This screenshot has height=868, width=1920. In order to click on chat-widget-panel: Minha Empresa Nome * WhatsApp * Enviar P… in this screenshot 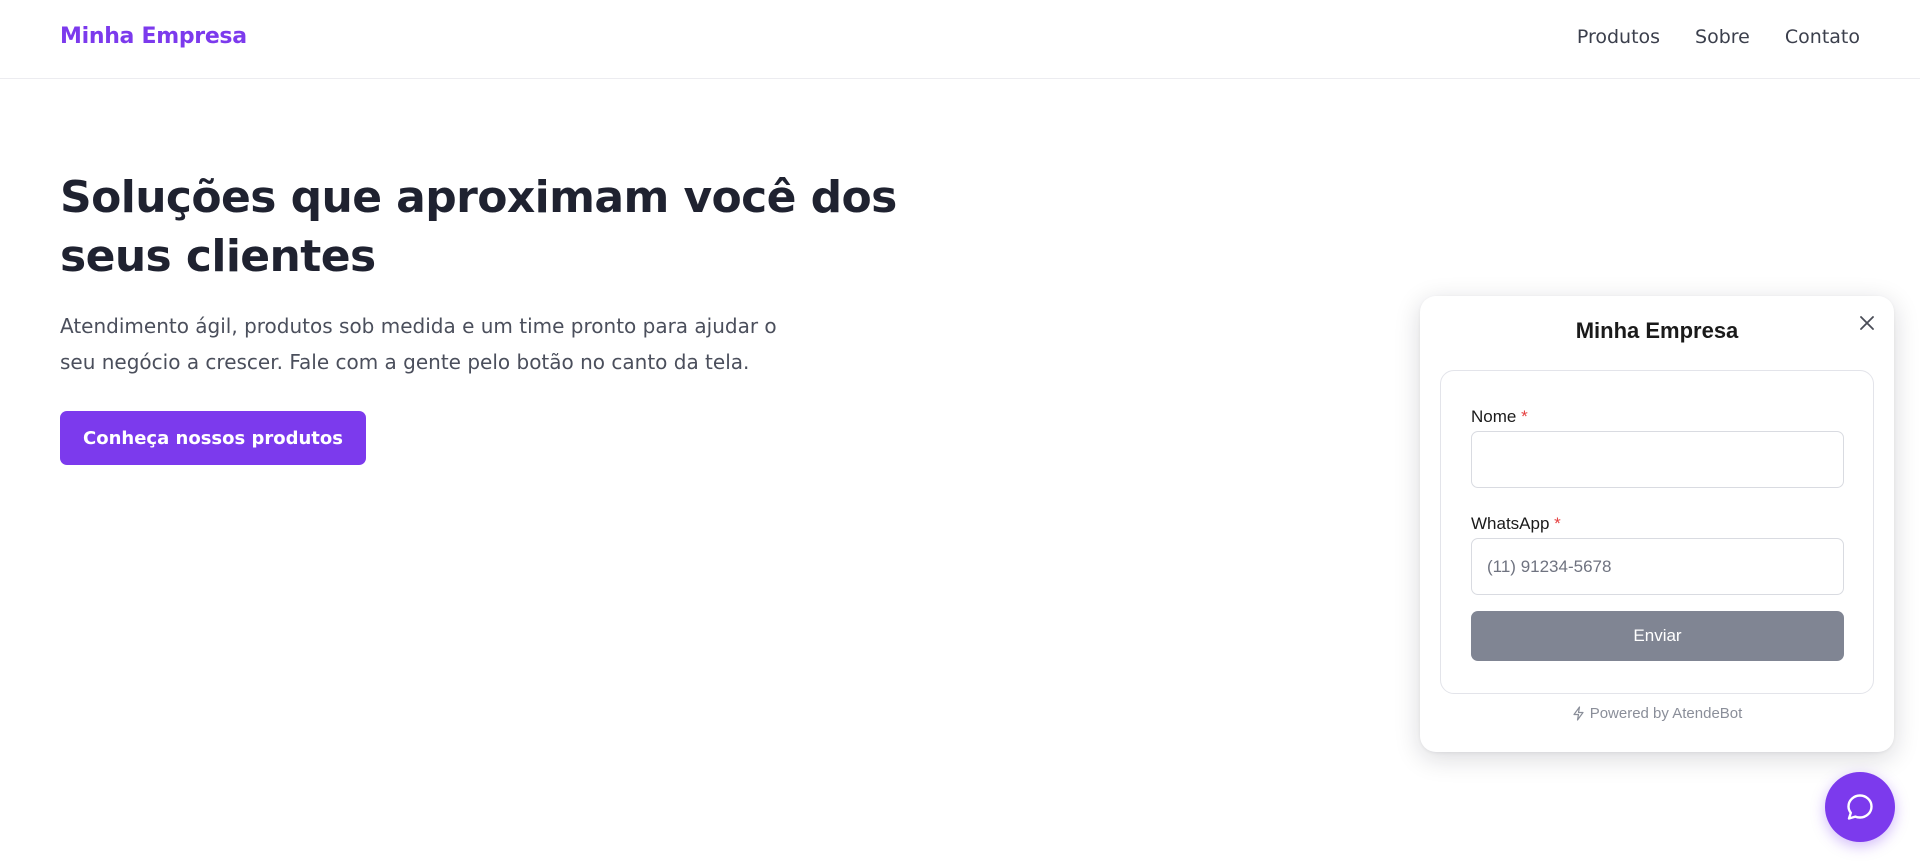, I will do `click(1657, 524)`.